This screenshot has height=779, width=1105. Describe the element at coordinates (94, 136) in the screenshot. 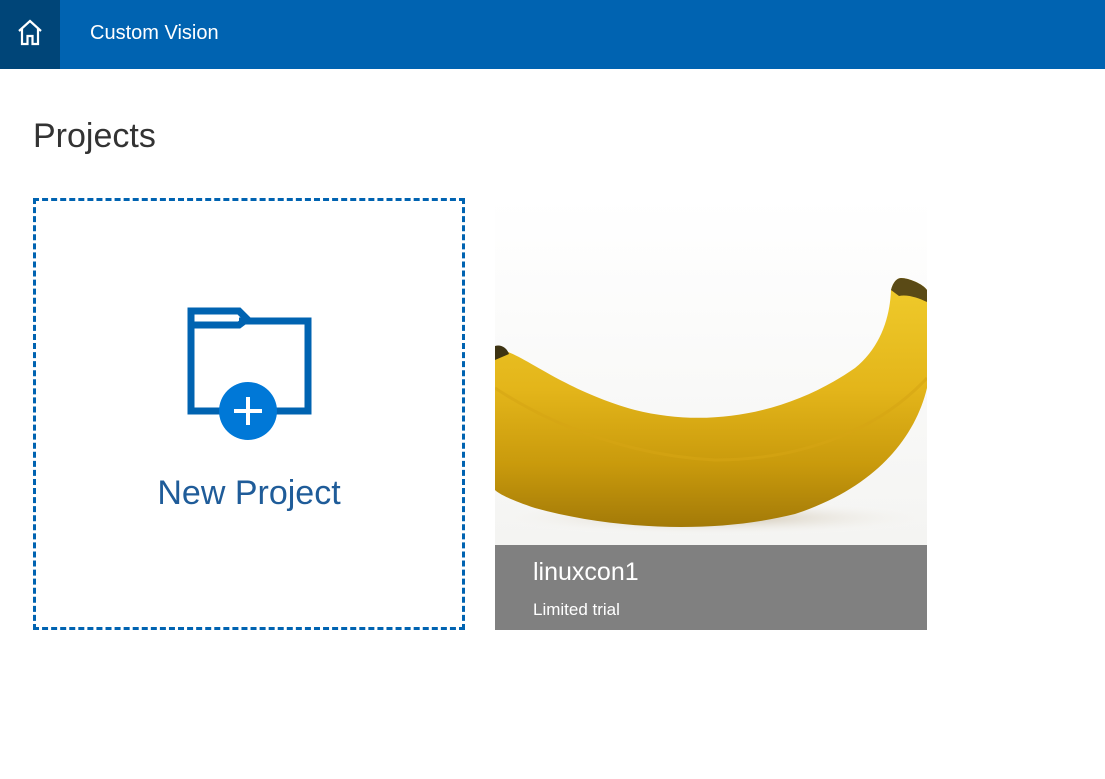

I see `page-title: Projects` at that location.